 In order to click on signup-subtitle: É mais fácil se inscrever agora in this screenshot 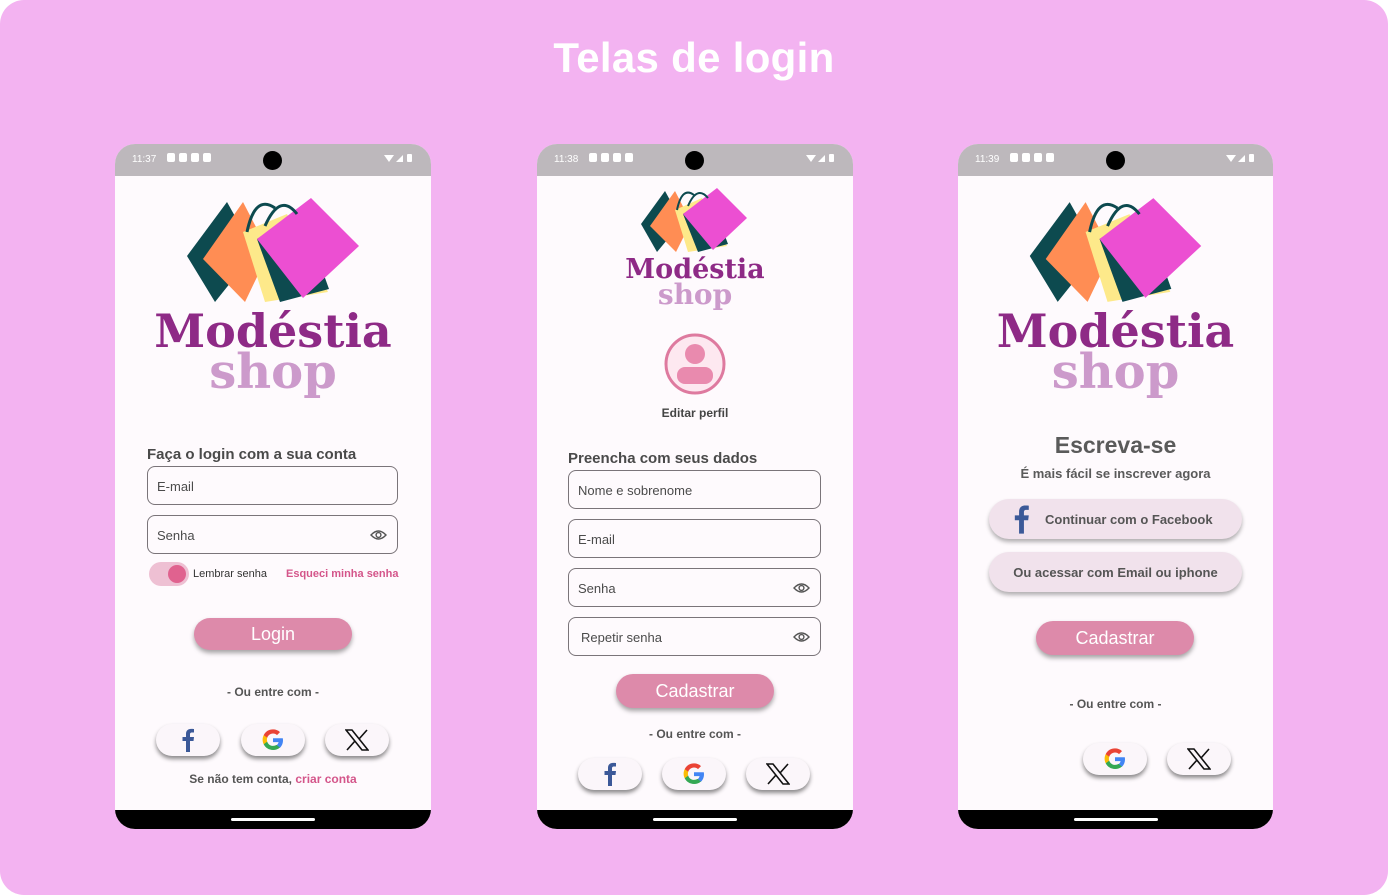, I will do `click(1115, 473)`.